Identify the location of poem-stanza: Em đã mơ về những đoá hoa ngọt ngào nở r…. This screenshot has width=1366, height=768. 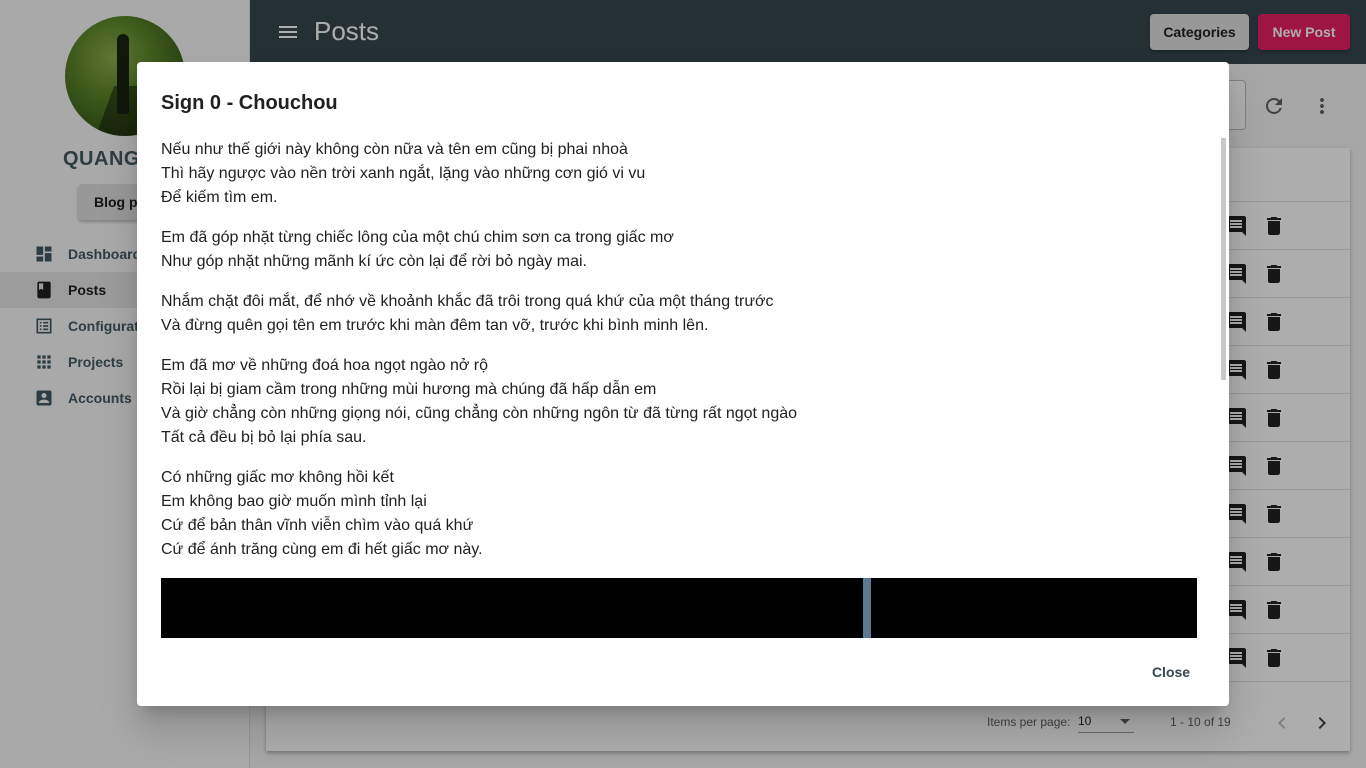
(691, 402).